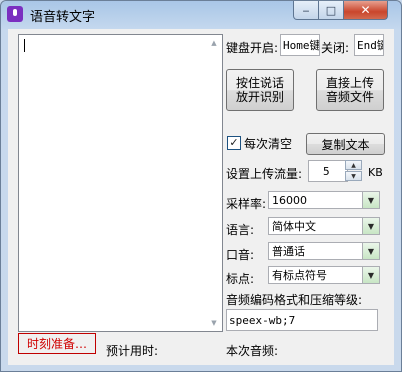 This screenshot has width=402, height=372. I want to click on language-value: 简体中文, so click(294, 226).